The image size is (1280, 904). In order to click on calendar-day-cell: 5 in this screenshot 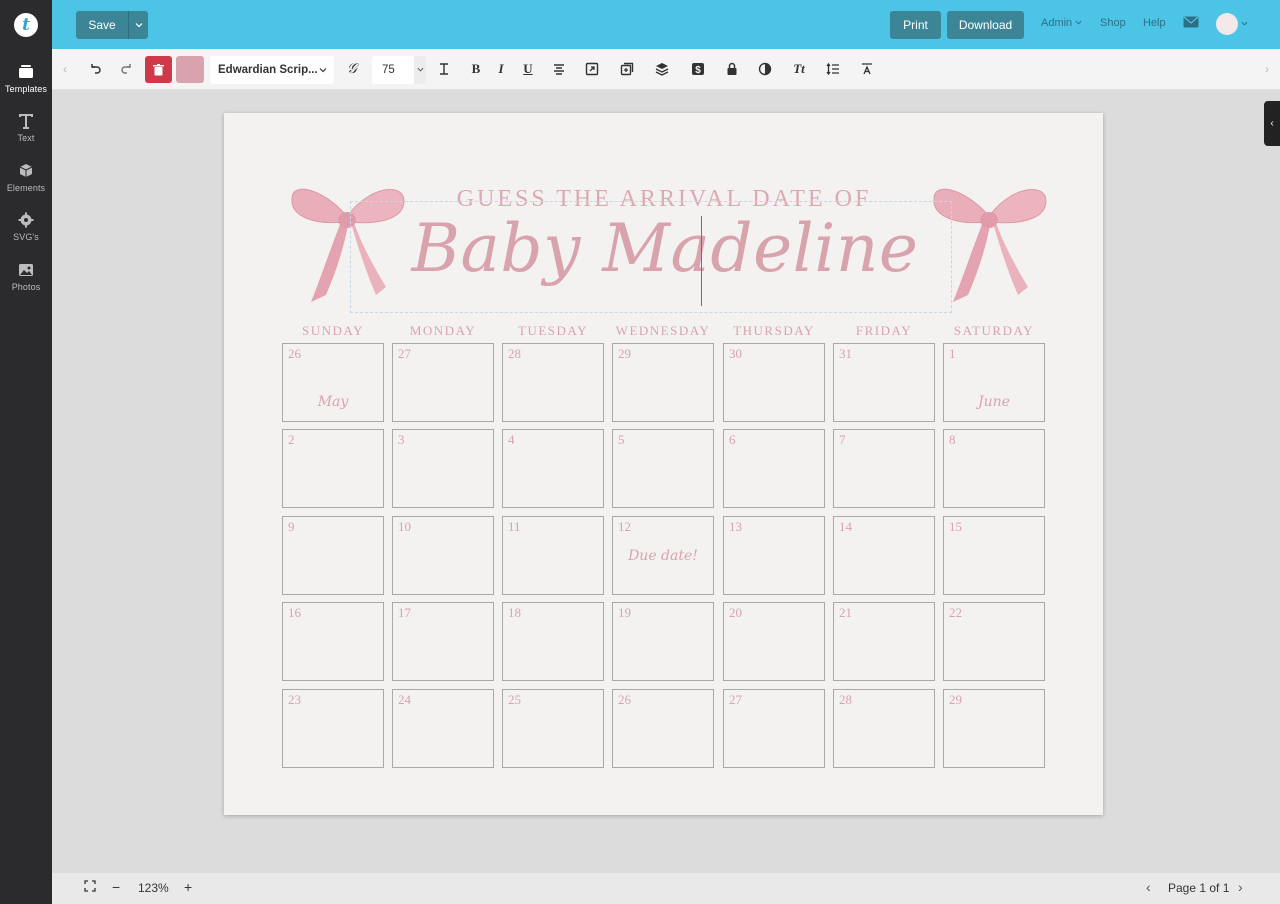, I will do `click(663, 468)`.